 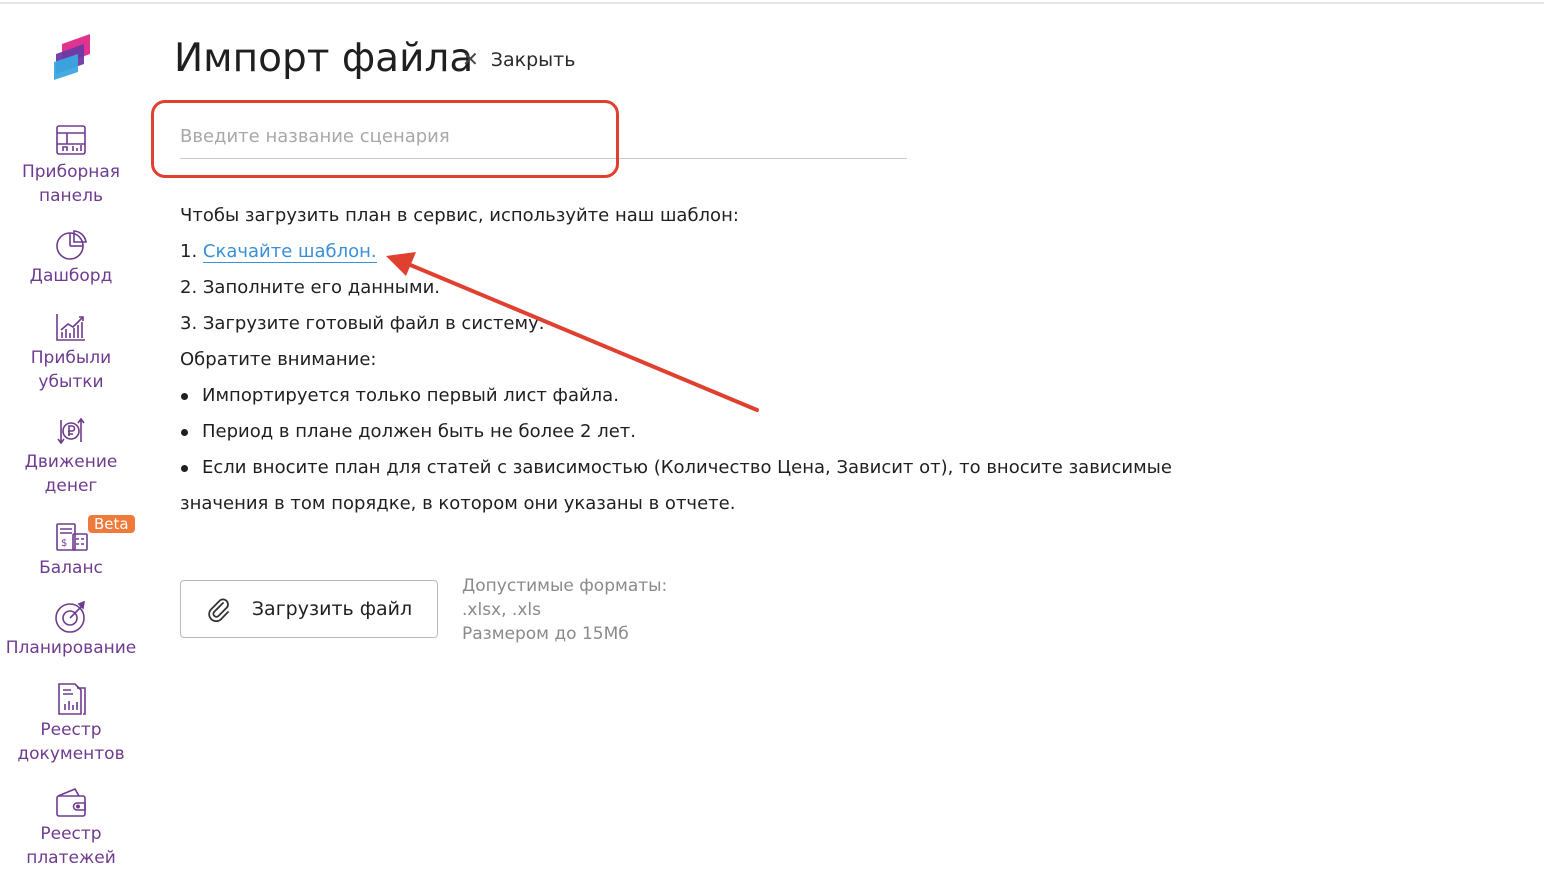 What do you see at coordinates (71, 370) in the screenshot?
I see `sidebar-item-label: Прибыли убытки` at bounding box center [71, 370].